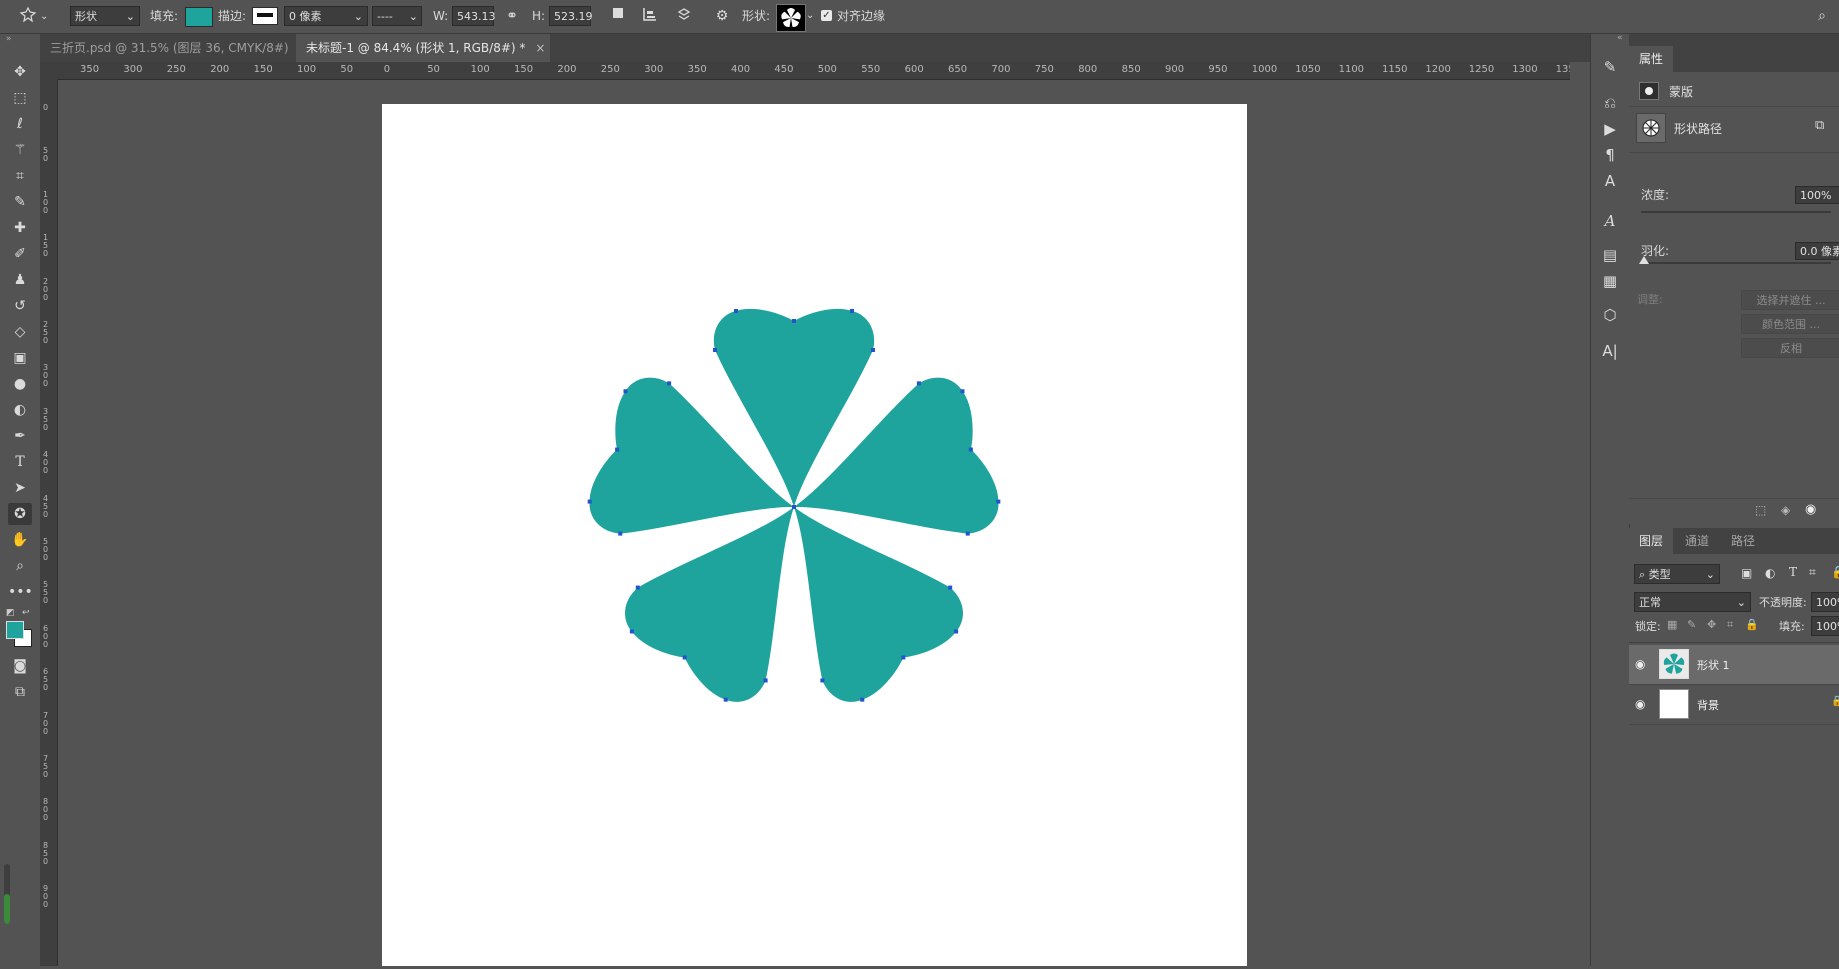 The image size is (1839, 969). I want to click on tab-paths: 路径, so click(1743, 541).